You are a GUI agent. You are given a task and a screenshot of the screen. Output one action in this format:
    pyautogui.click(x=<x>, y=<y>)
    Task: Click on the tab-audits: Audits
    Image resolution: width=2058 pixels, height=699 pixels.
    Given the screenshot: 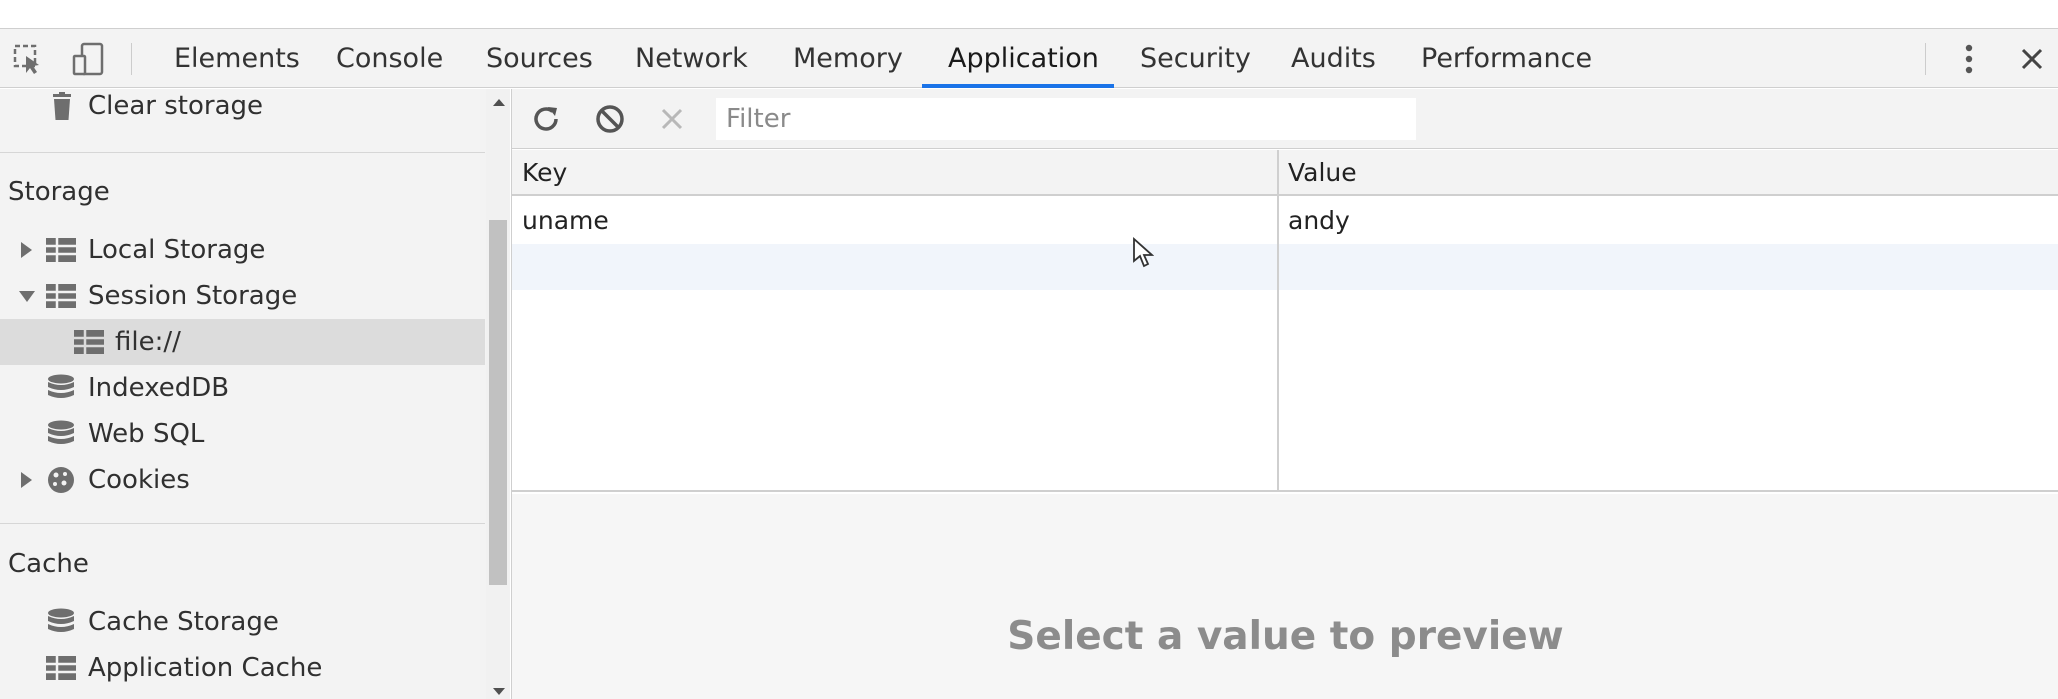 What is the action you would take?
    pyautogui.click(x=1333, y=59)
    